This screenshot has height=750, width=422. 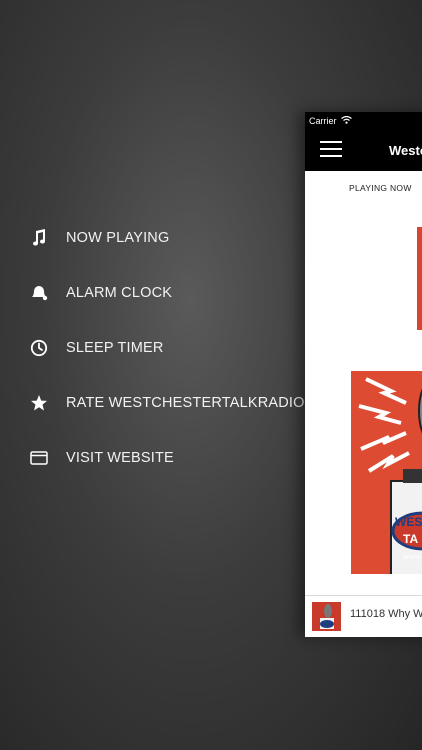 What do you see at coordinates (346, 120) in the screenshot?
I see `wifi-icon` at bounding box center [346, 120].